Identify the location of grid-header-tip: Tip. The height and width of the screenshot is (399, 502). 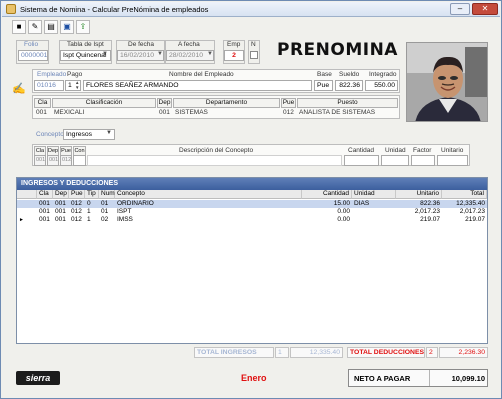
(92, 194).